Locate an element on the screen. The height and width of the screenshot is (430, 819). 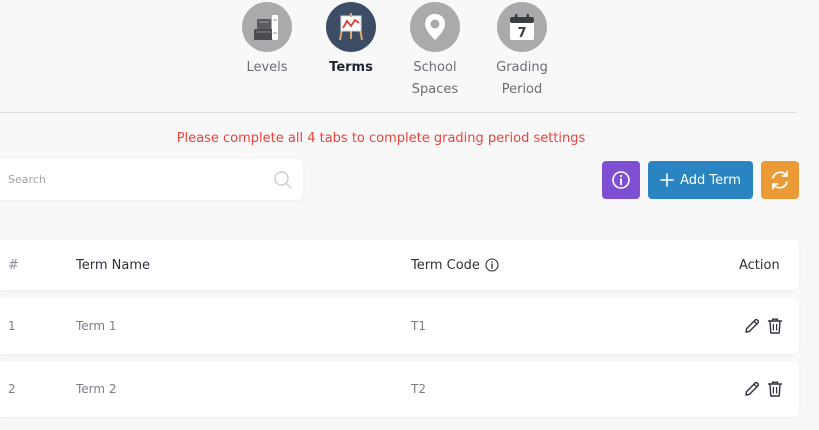
tab-grading-period-circle: 7 is located at coordinates (522, 27).